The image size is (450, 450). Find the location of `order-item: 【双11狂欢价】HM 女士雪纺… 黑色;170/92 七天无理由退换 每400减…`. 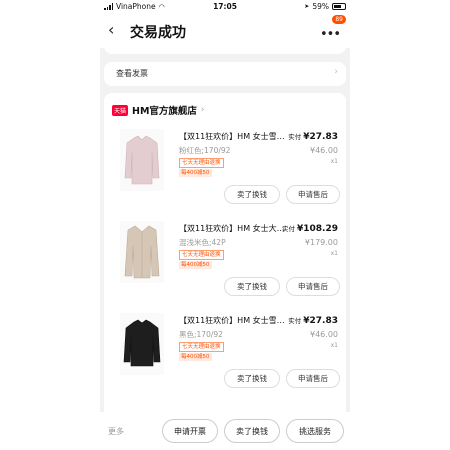

order-item: 【双11狂欢价】HM 女士雪纺… 黑色;170/92 七天无理由退换 每400减… is located at coordinates (225, 363).